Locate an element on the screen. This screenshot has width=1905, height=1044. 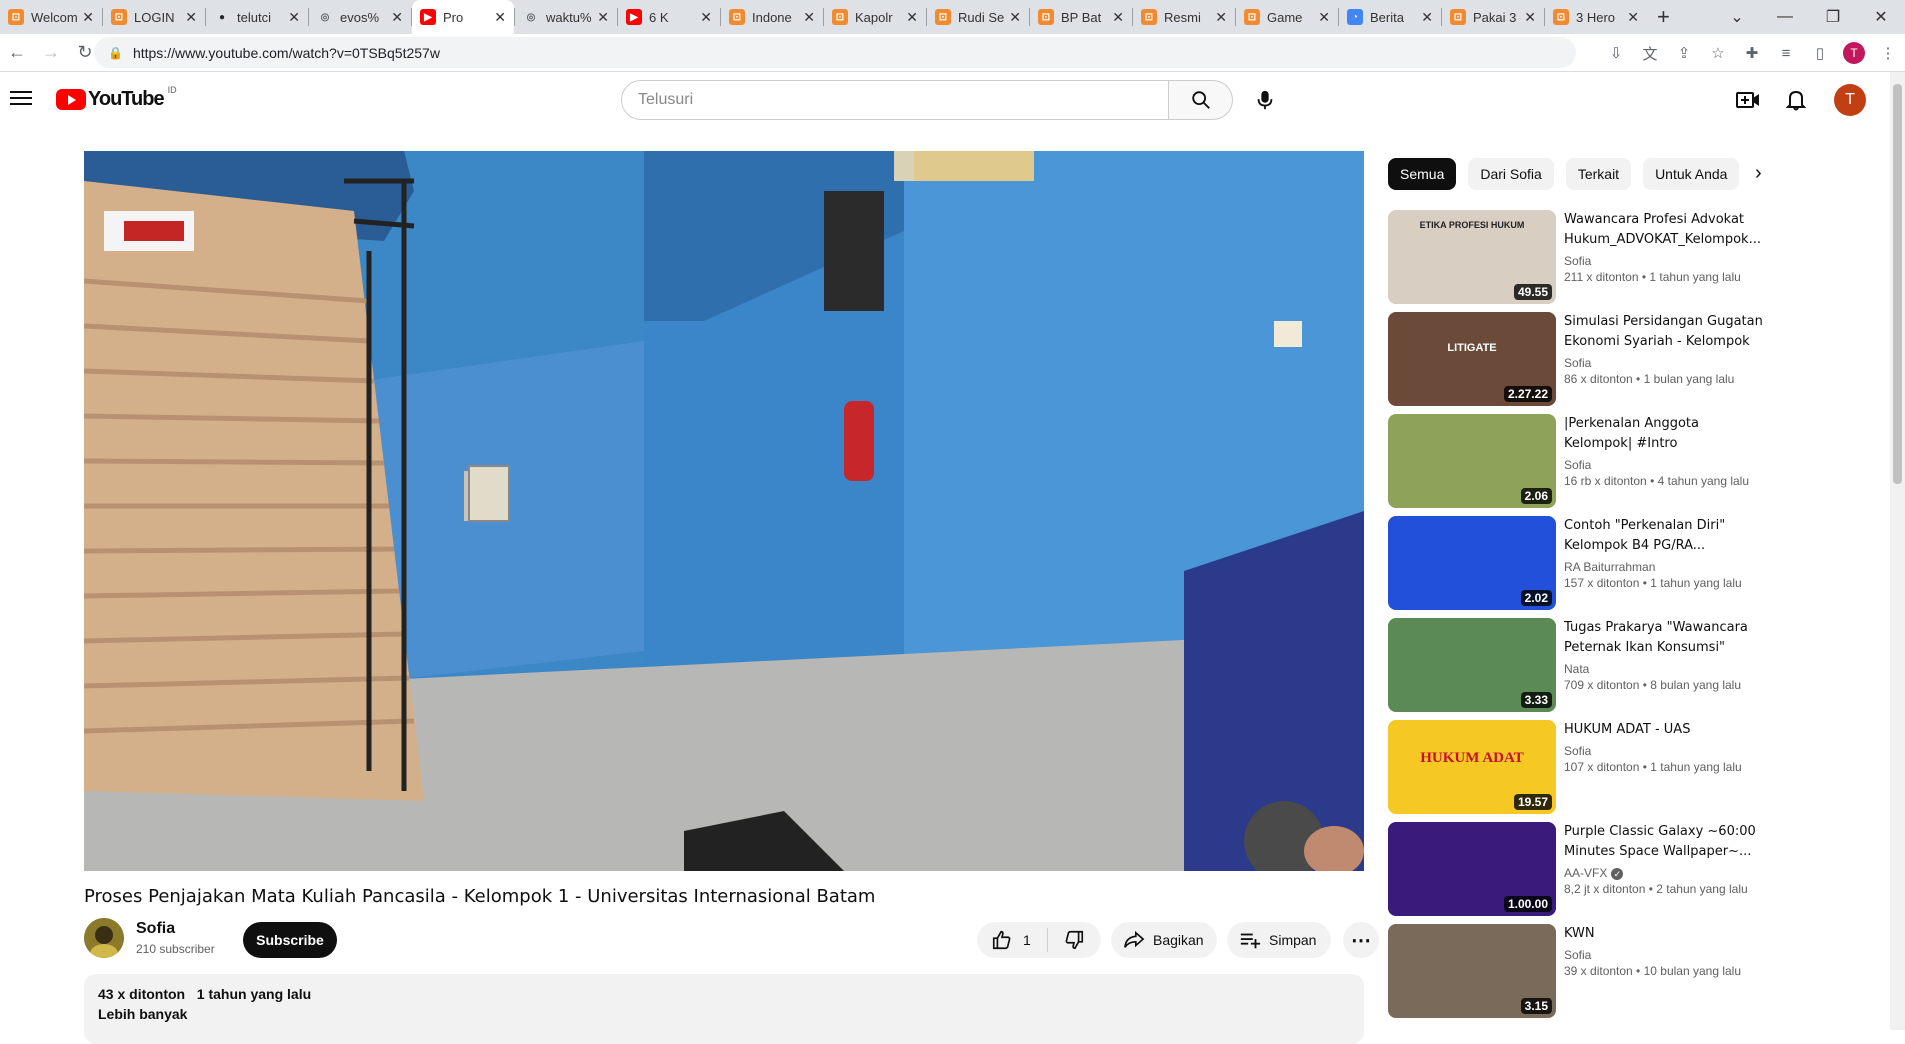
browser-tab: ▶ Pro ✕ is located at coordinates (463, 17).